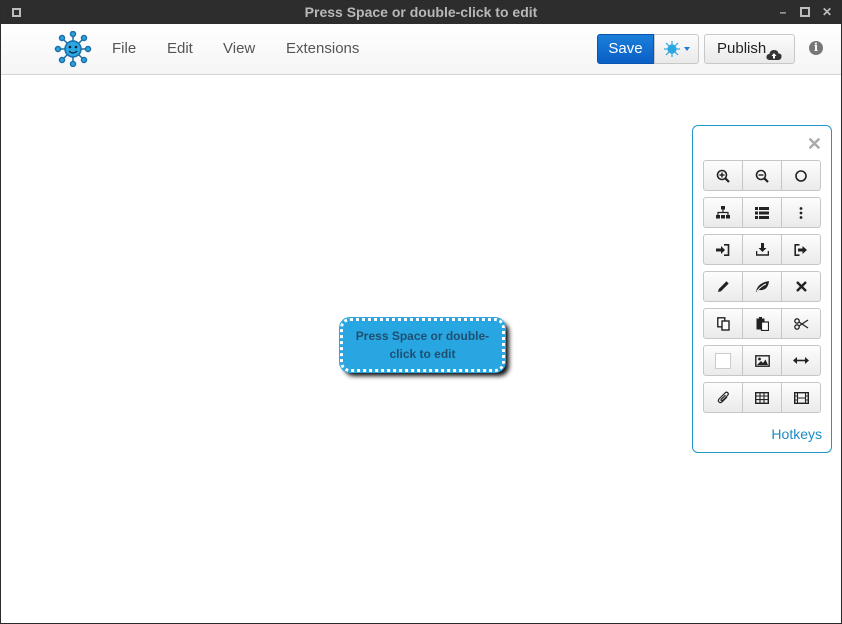 This screenshot has height=624, width=842. What do you see at coordinates (801, 397) in the screenshot?
I see `film-icon` at bounding box center [801, 397].